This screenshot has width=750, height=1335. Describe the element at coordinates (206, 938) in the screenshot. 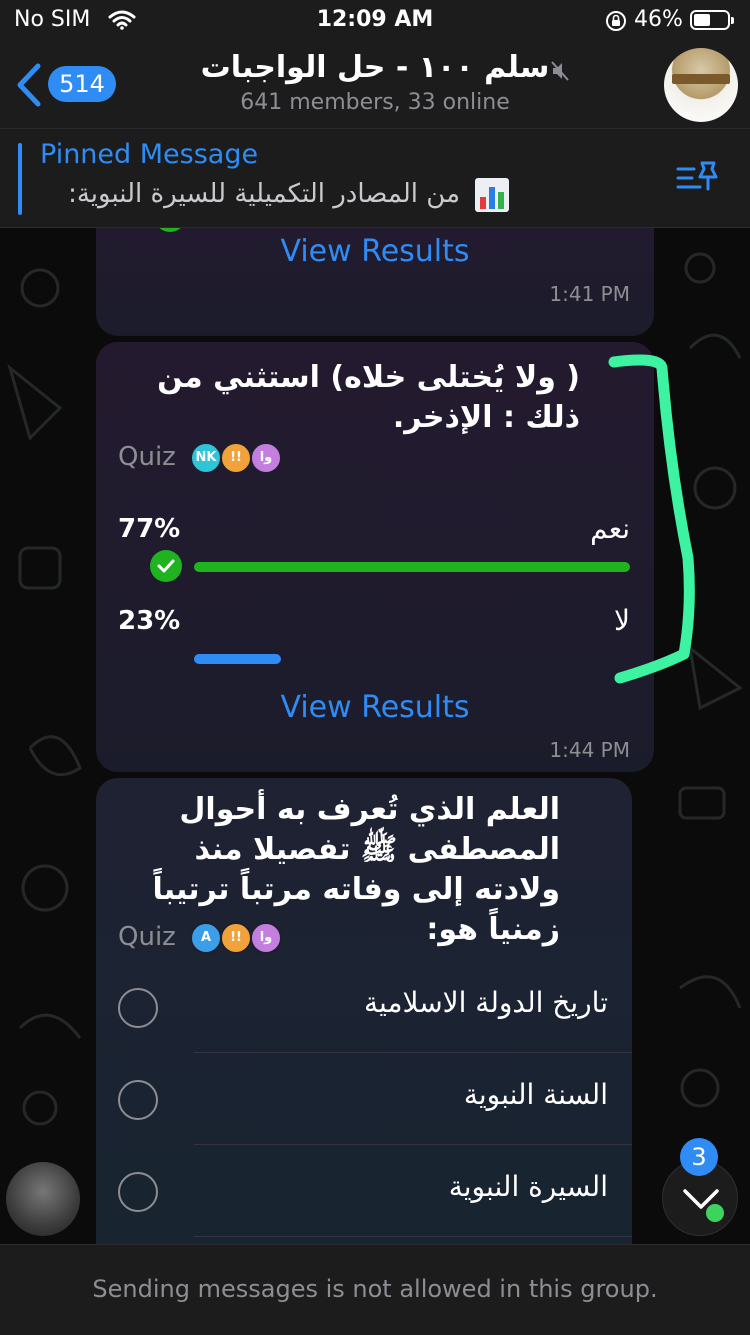

I see `voter-avatar: A` at that location.